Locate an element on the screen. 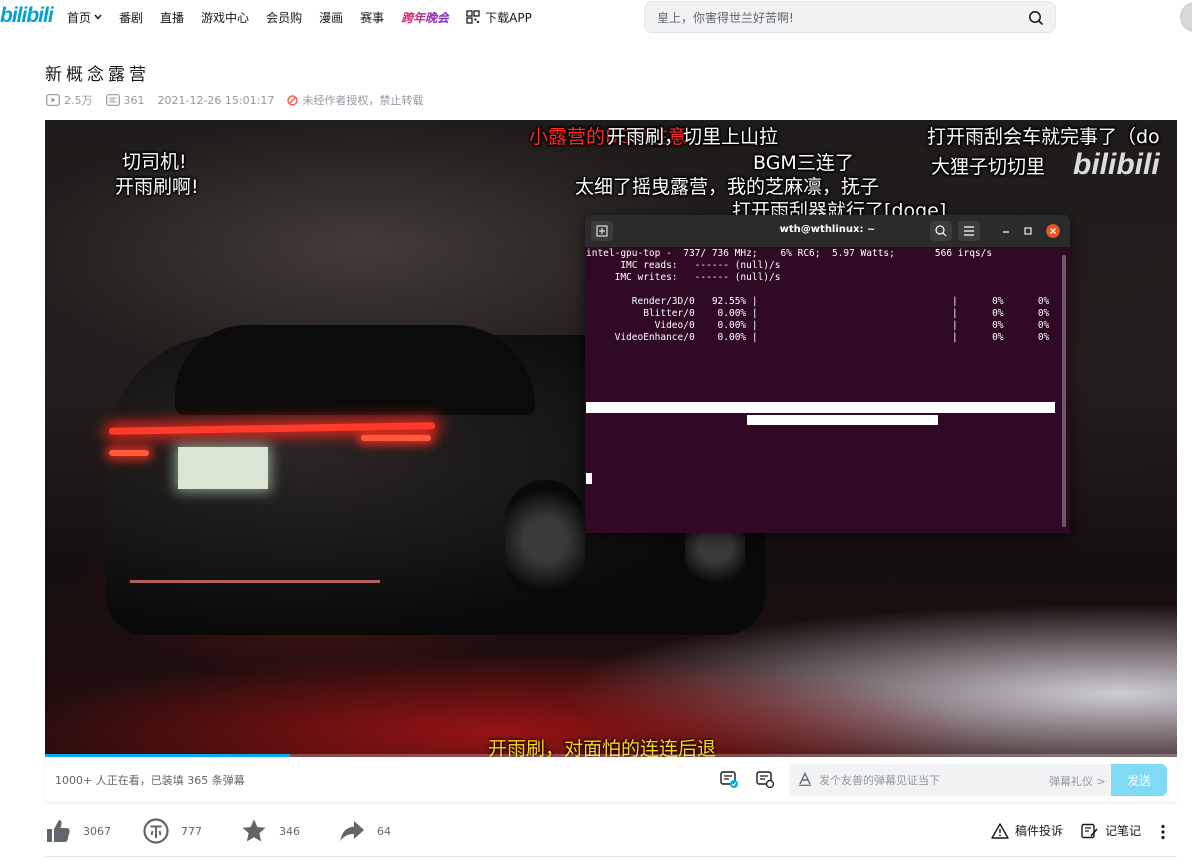 This screenshot has height=860, width=1192. notes-label: 记笔记 is located at coordinates (1123, 831).